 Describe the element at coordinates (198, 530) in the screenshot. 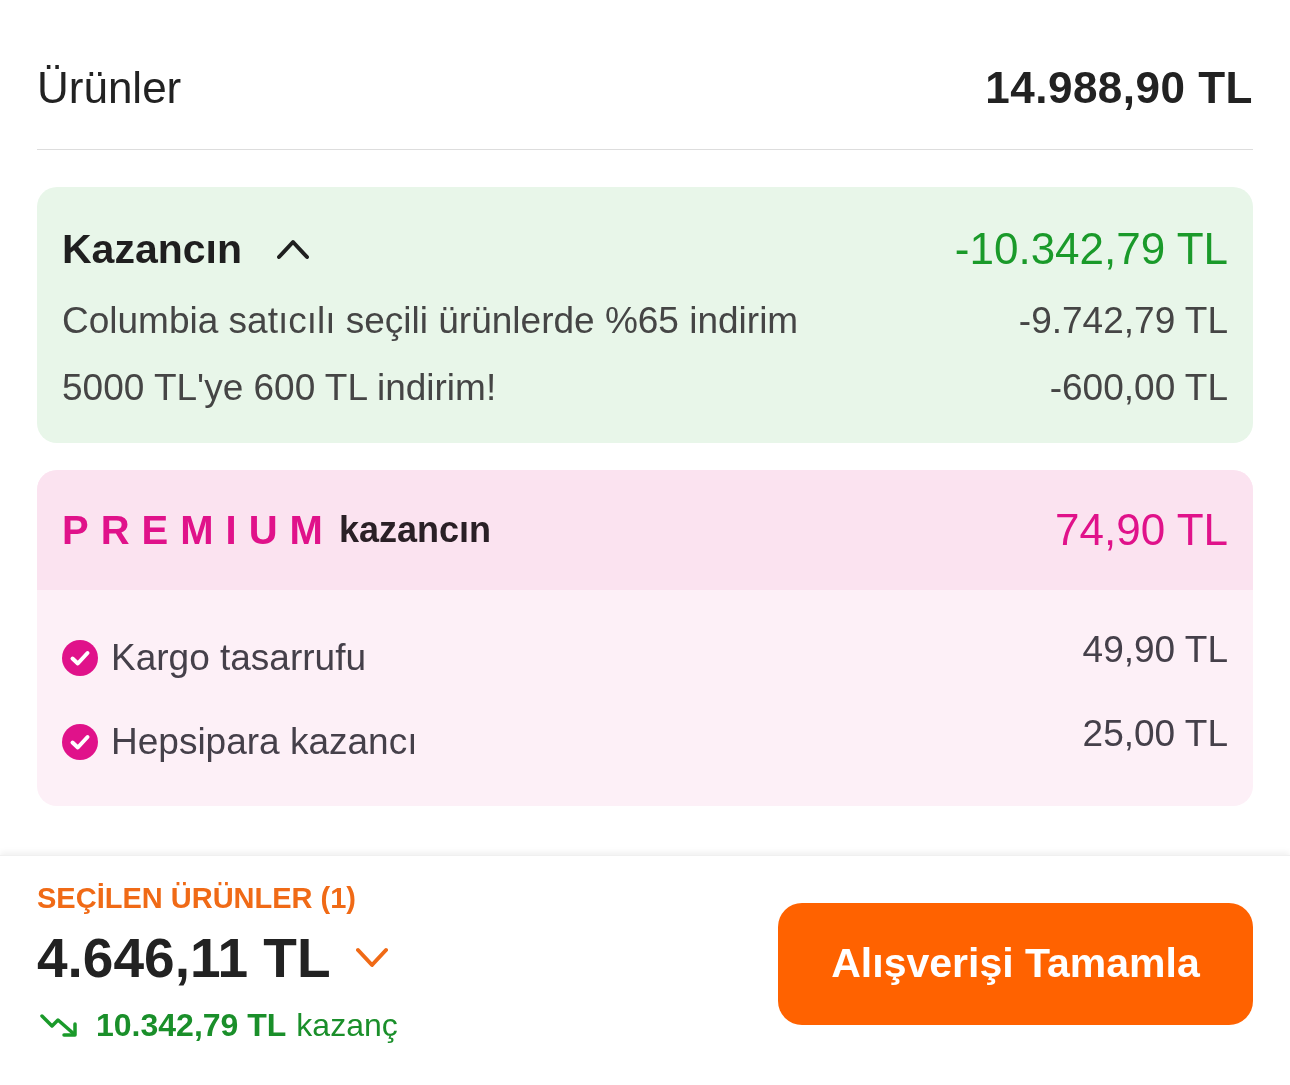

I see `premium-brand-text: PREMIUM` at that location.